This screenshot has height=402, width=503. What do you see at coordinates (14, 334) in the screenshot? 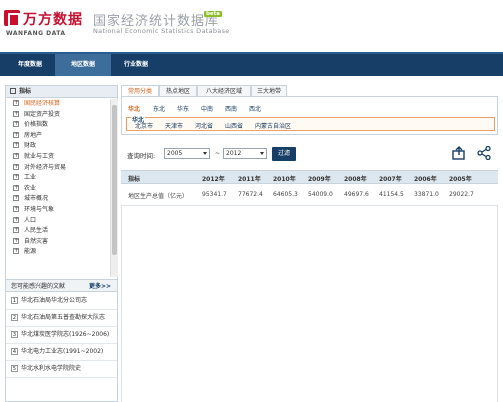
I see `related-num: 3` at bounding box center [14, 334].